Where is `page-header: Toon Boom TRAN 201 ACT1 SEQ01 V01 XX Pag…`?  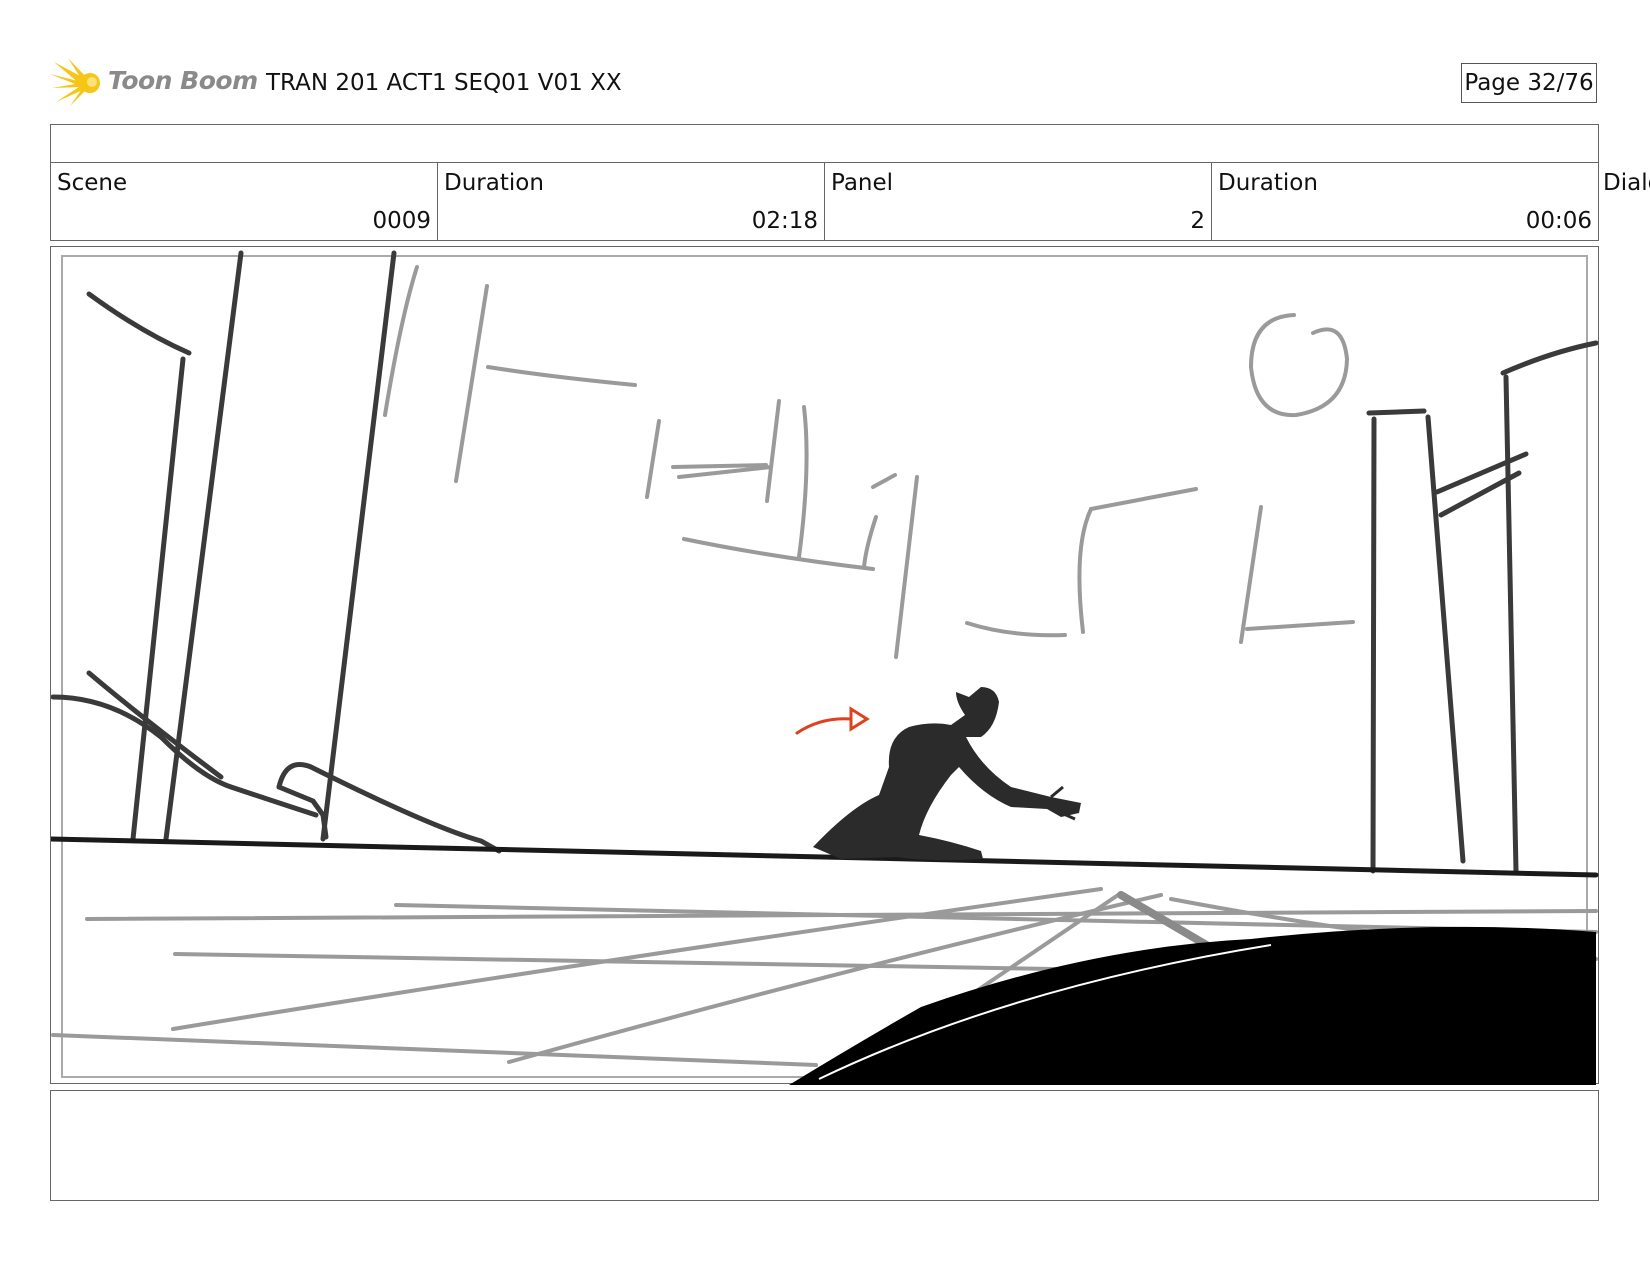 page-header: Toon Boom TRAN 201 ACT1 SEQ01 V01 XX Pag… is located at coordinates (825, 82).